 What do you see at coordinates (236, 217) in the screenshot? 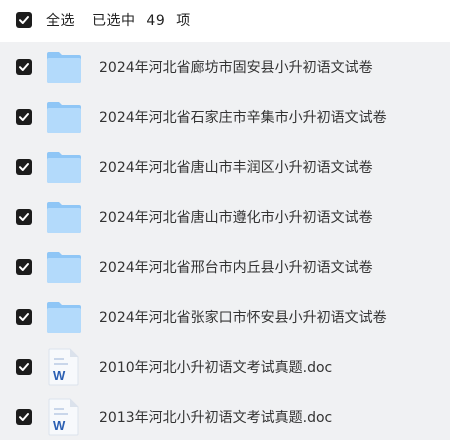
I see `folder-name: 2024年河北省唐山市遵化市小升初语文试卷` at bounding box center [236, 217].